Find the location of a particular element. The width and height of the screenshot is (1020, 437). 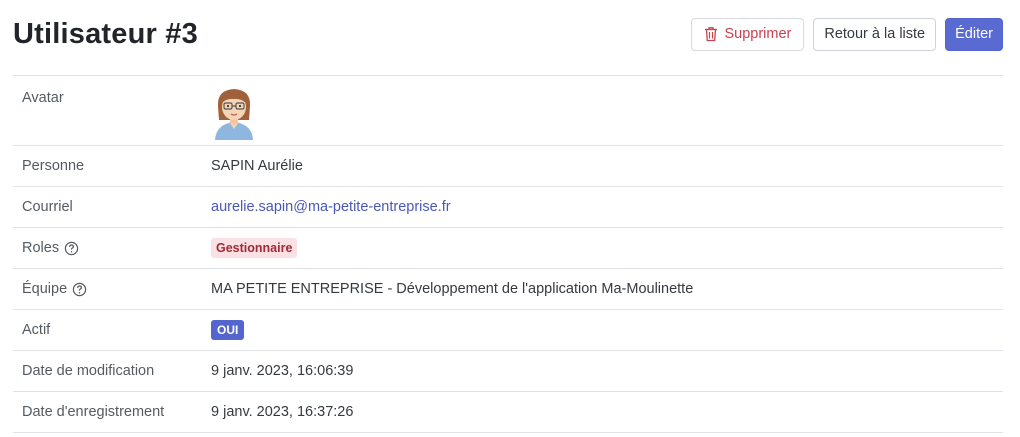

team-label: Équipe is located at coordinates (45, 289).